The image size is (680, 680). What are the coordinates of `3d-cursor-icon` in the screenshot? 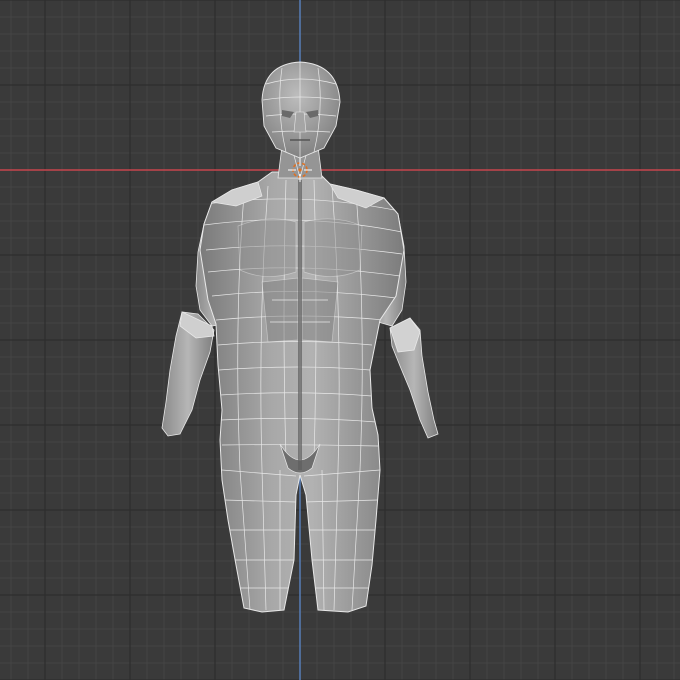 It's located at (300, 170).